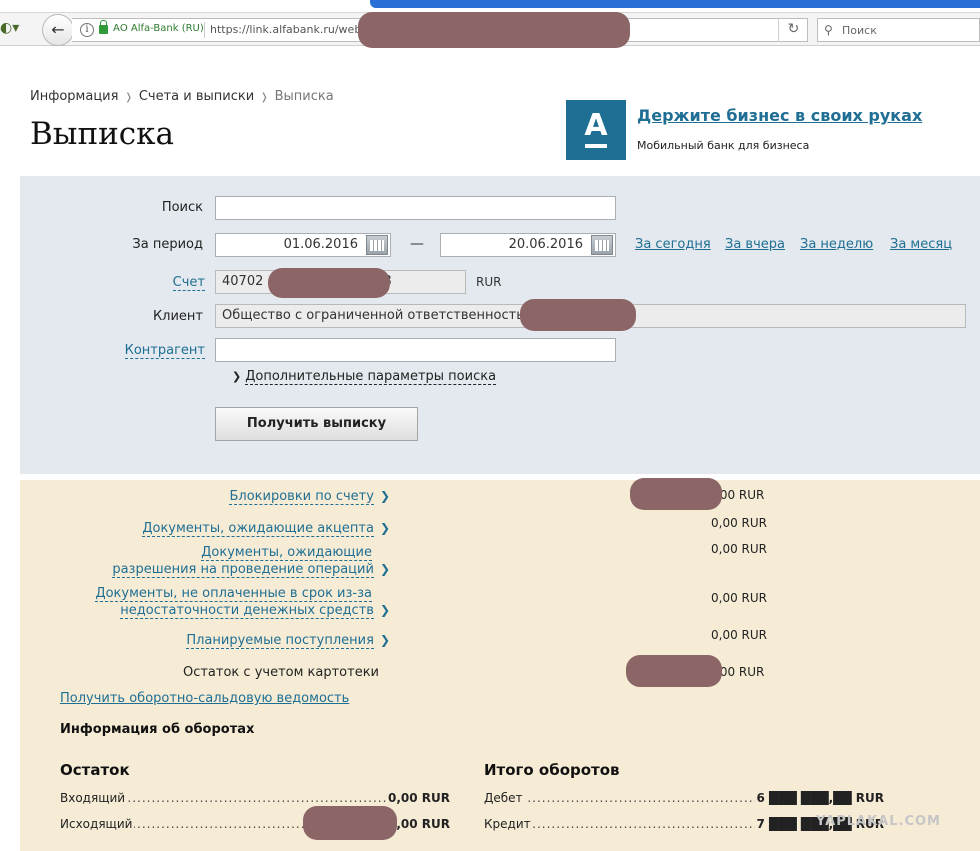 The height and width of the screenshot is (851, 980). I want to click on account-label: Счет, so click(188, 283).